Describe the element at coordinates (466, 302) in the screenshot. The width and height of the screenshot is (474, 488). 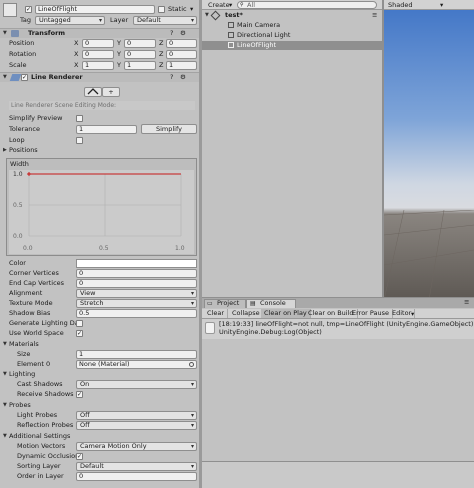
I see `console-menu-icon: ≡` at that location.